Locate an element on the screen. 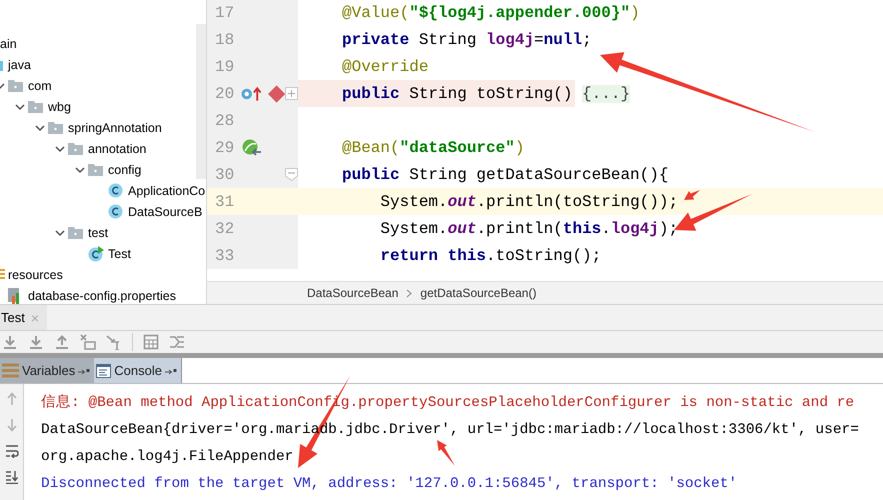  tree-item: config is located at coordinates (125, 169).